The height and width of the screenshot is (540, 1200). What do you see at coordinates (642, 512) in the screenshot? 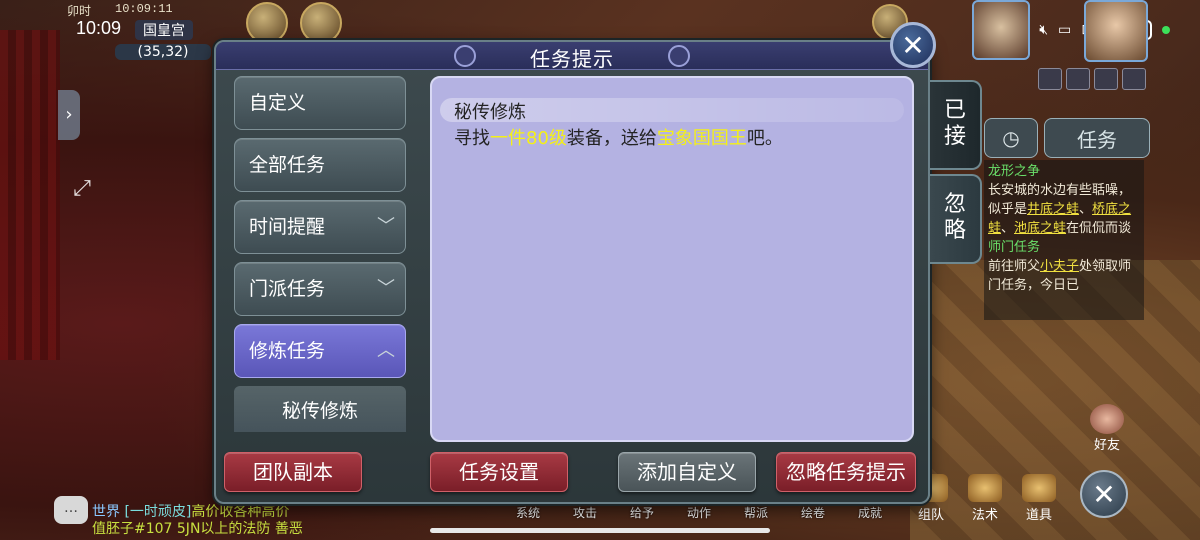
I see `bottom-bar-item: 给予` at bounding box center [642, 512].